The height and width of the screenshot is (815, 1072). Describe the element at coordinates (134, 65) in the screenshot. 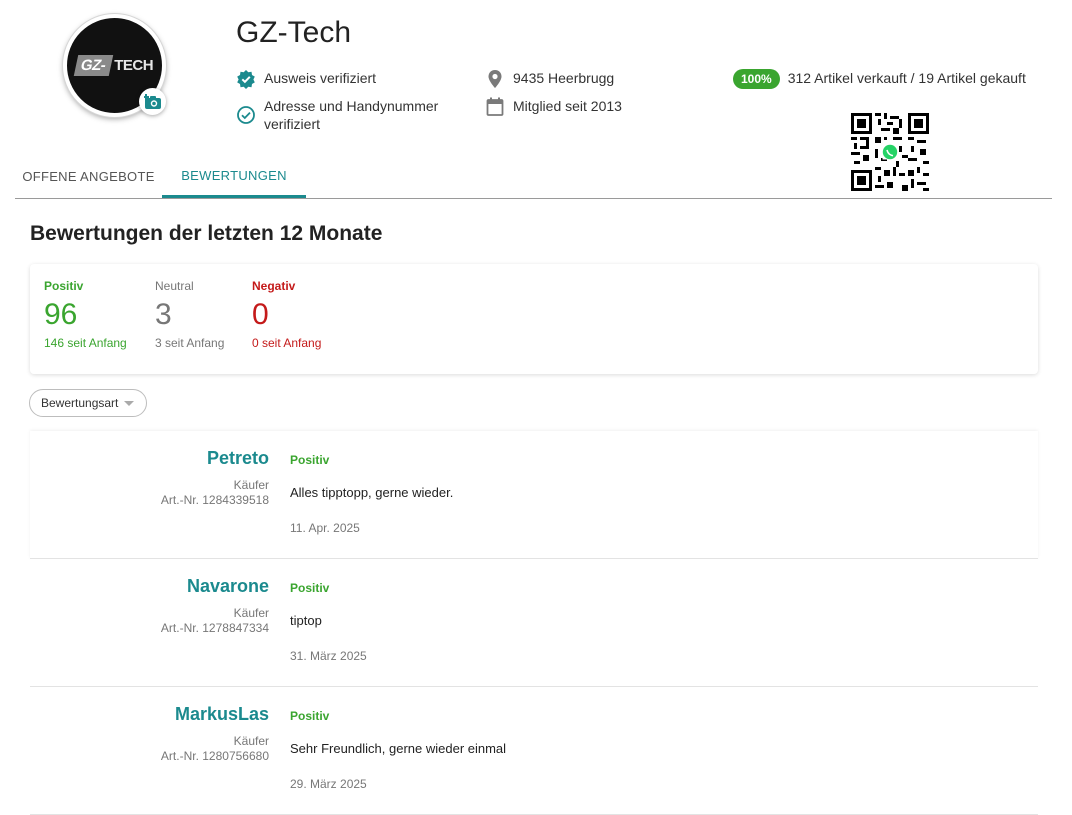

I see `logo-text-tech: TECH` at that location.